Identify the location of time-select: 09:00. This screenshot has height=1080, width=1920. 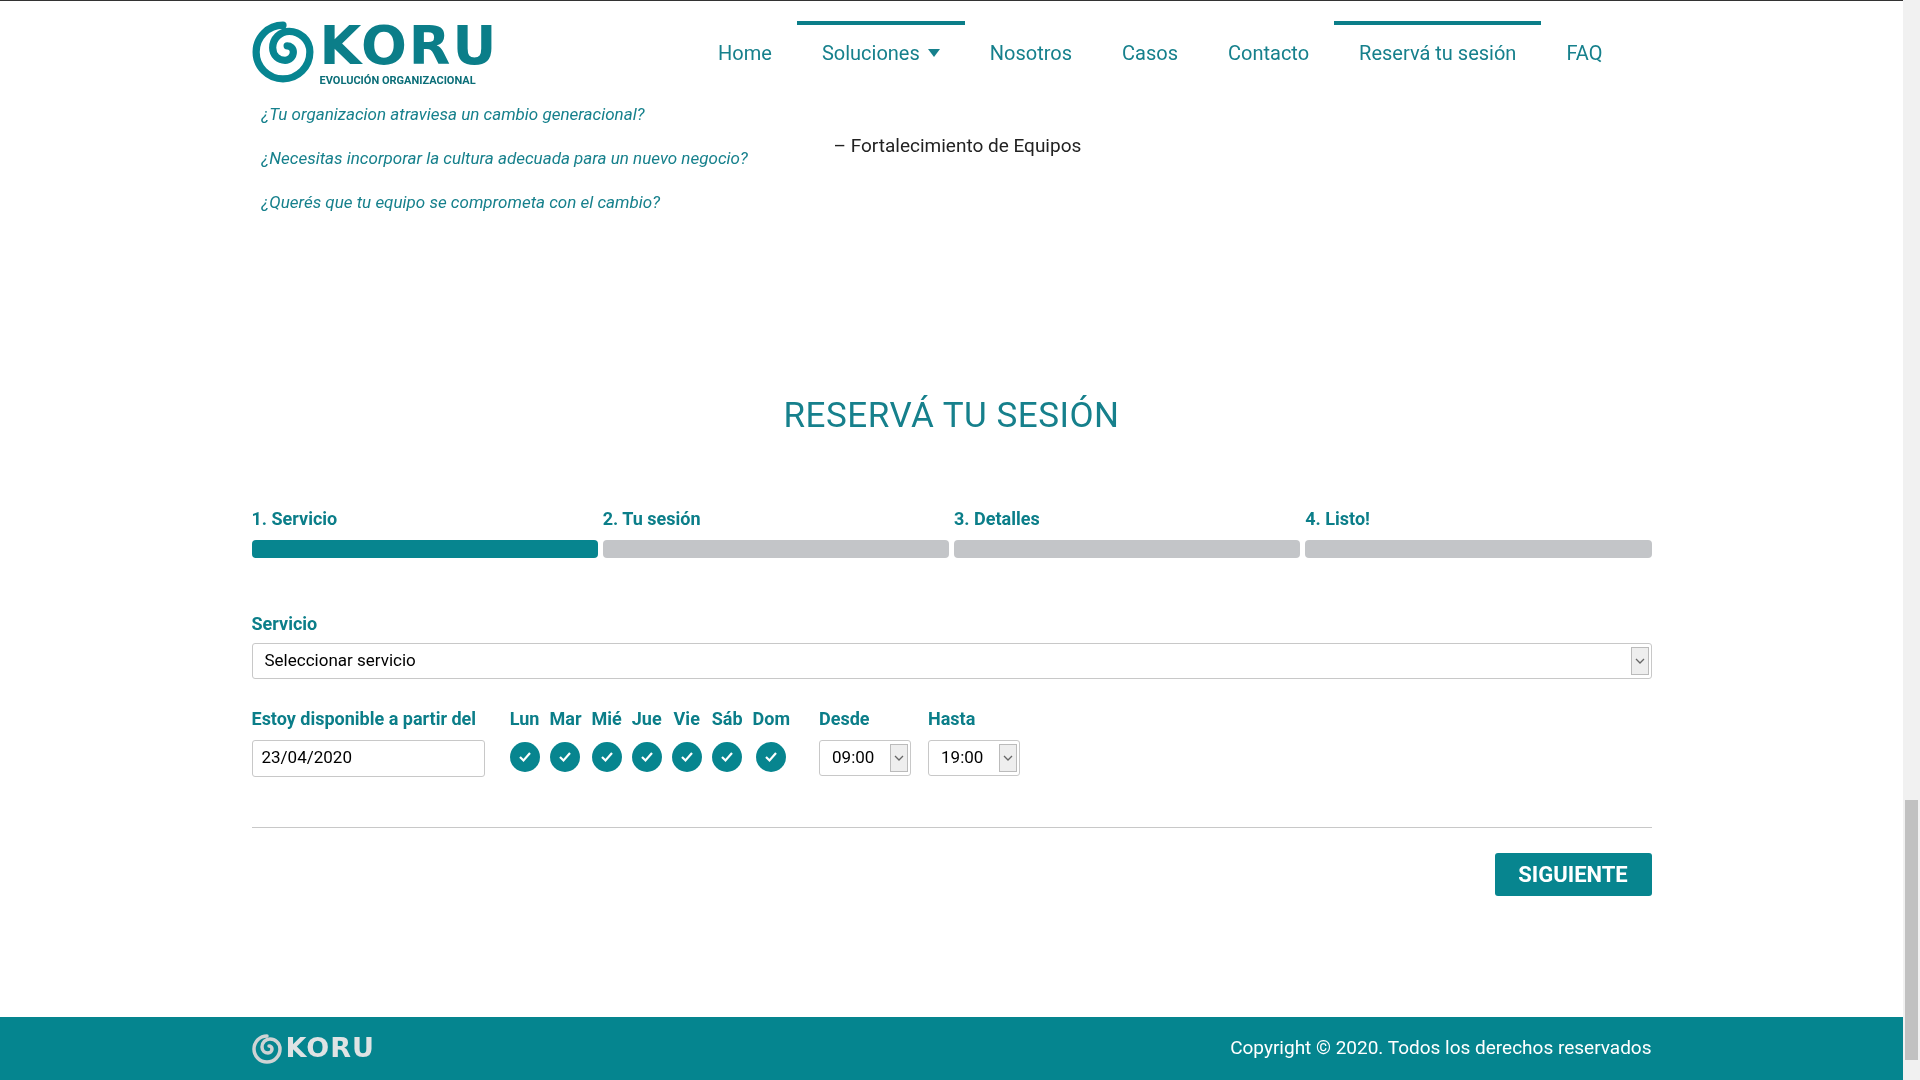
(865, 757).